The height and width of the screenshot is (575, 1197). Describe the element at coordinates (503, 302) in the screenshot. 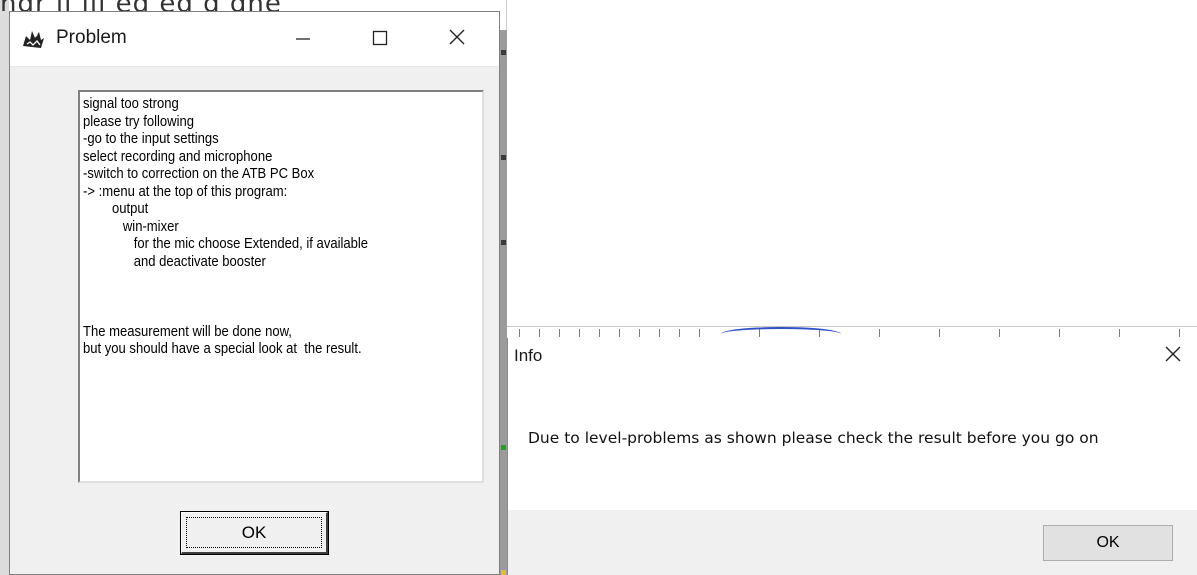

I see `background-scroll-strip` at that location.